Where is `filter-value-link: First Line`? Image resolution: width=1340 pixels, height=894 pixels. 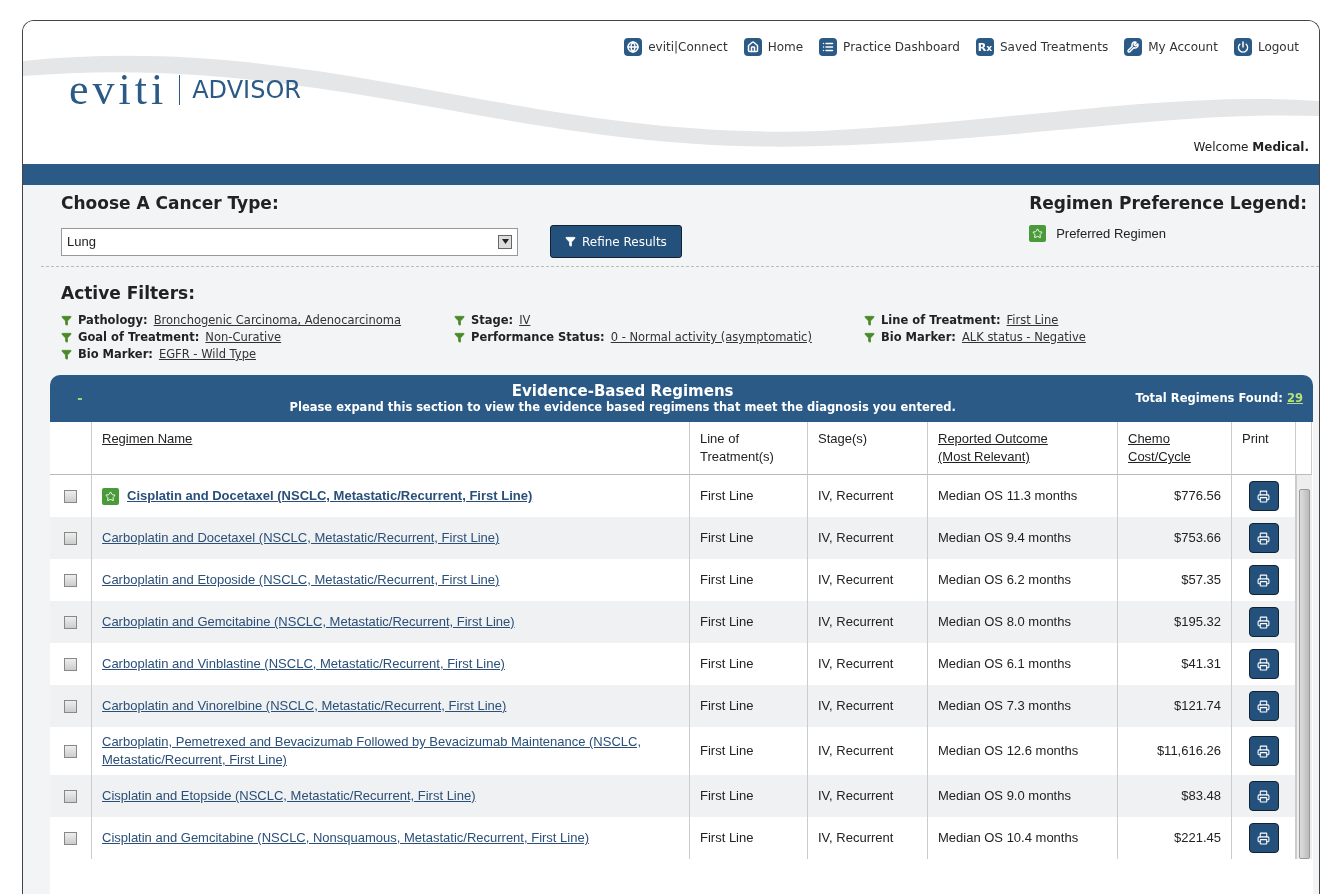
filter-value-link: First Line is located at coordinates (1032, 320).